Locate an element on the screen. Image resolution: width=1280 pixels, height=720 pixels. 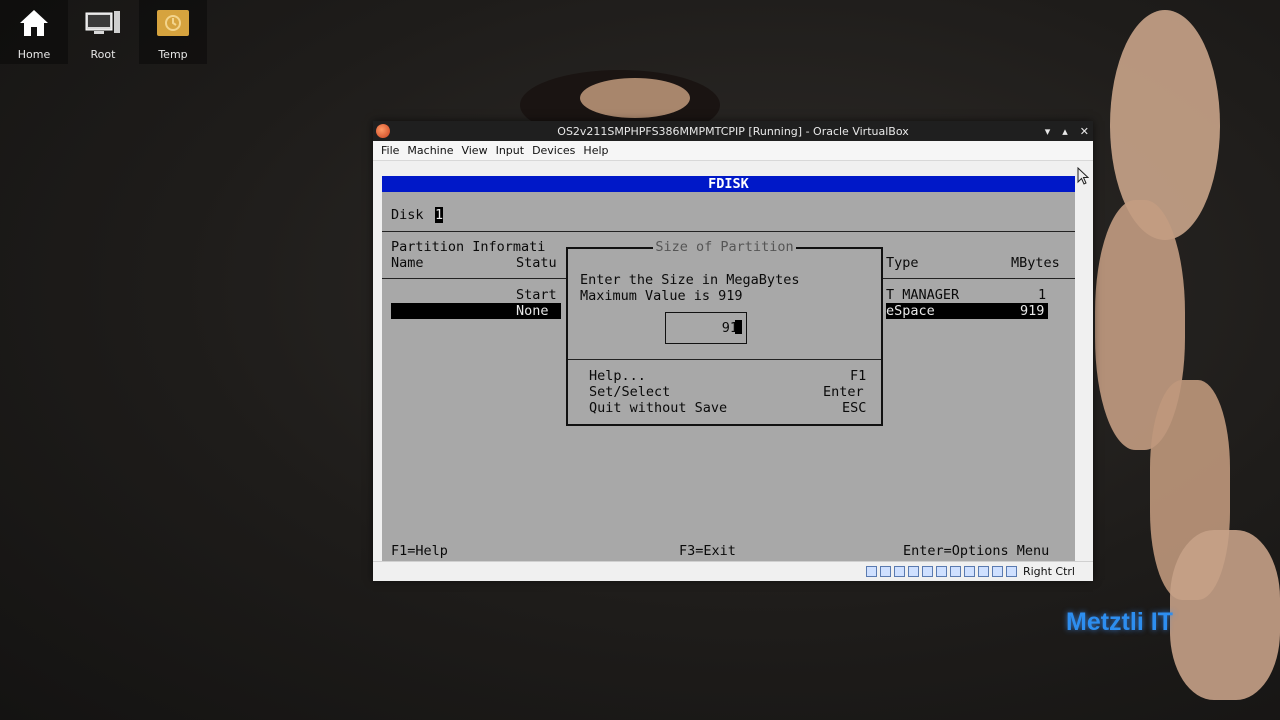
option-quit-key: ESC is located at coordinates (854, 408).